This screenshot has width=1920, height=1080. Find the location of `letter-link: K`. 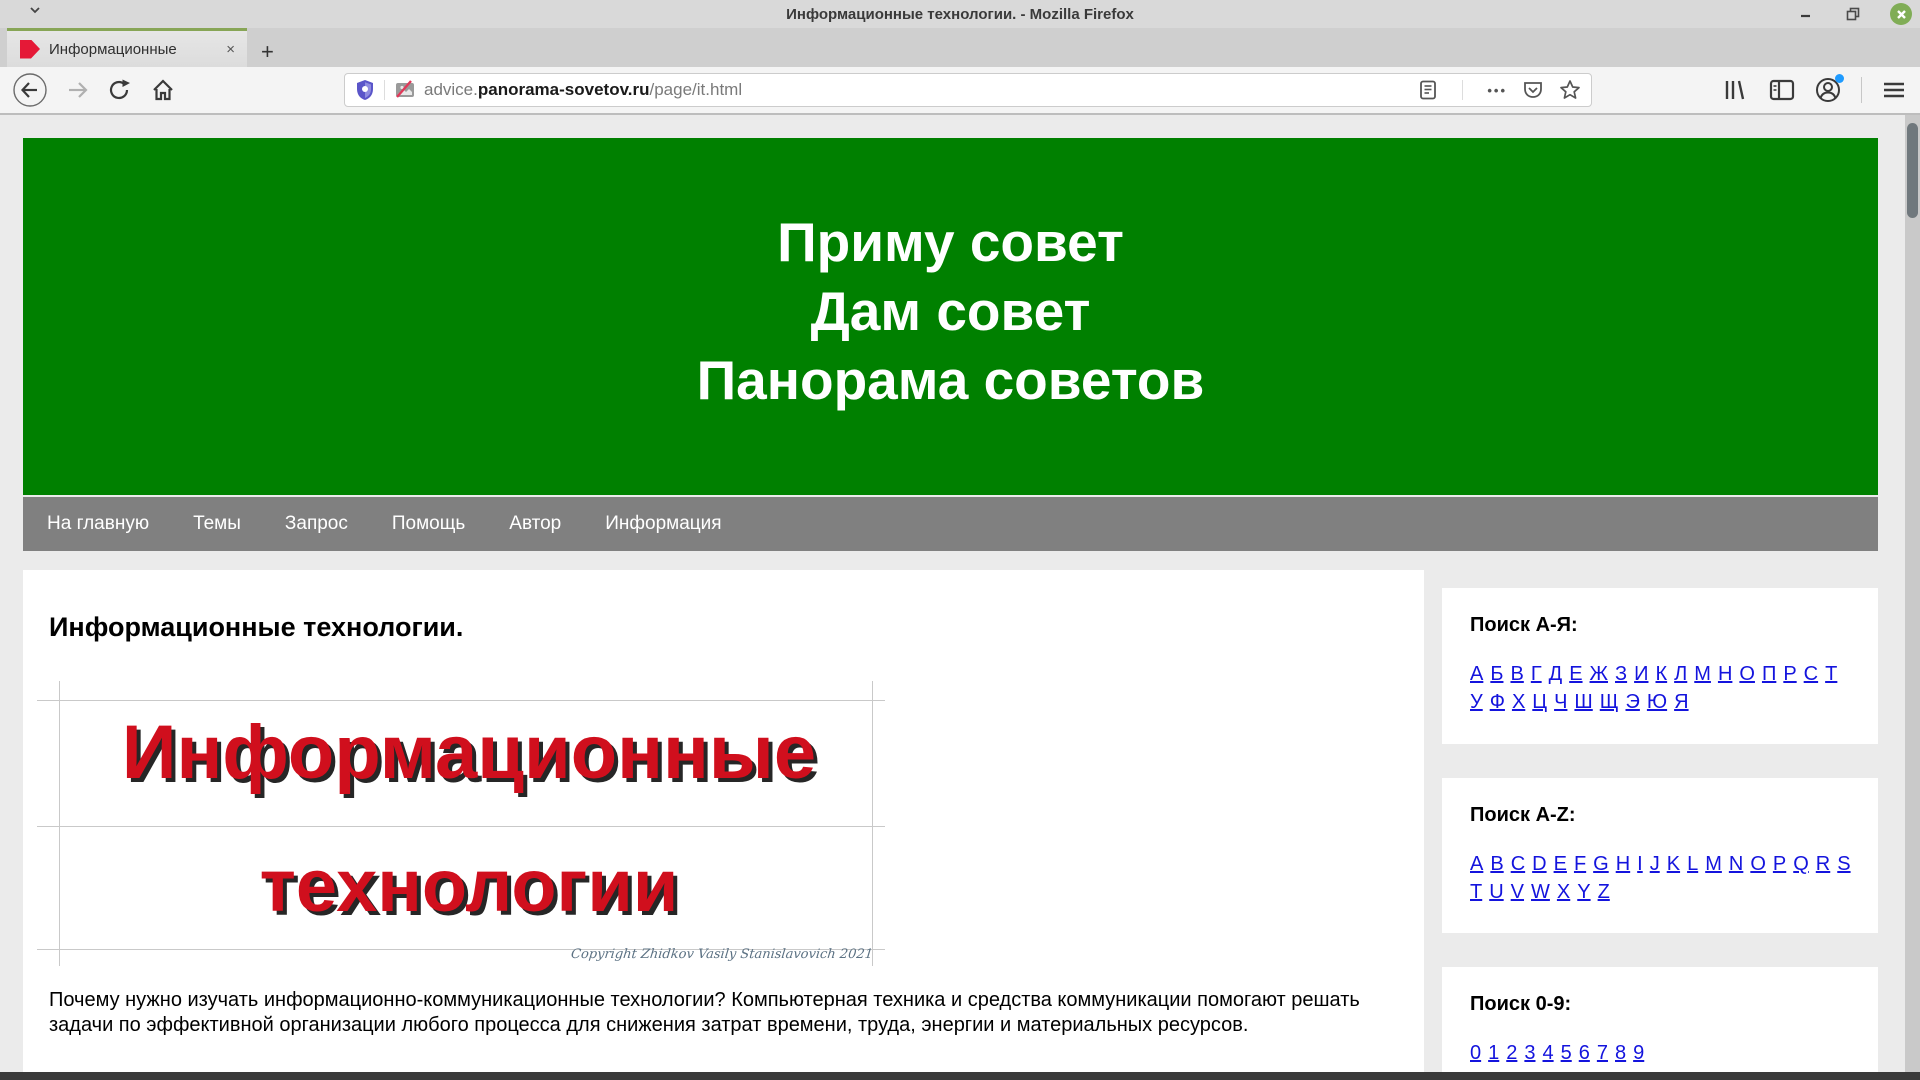

letter-link: K is located at coordinates (1673, 864).